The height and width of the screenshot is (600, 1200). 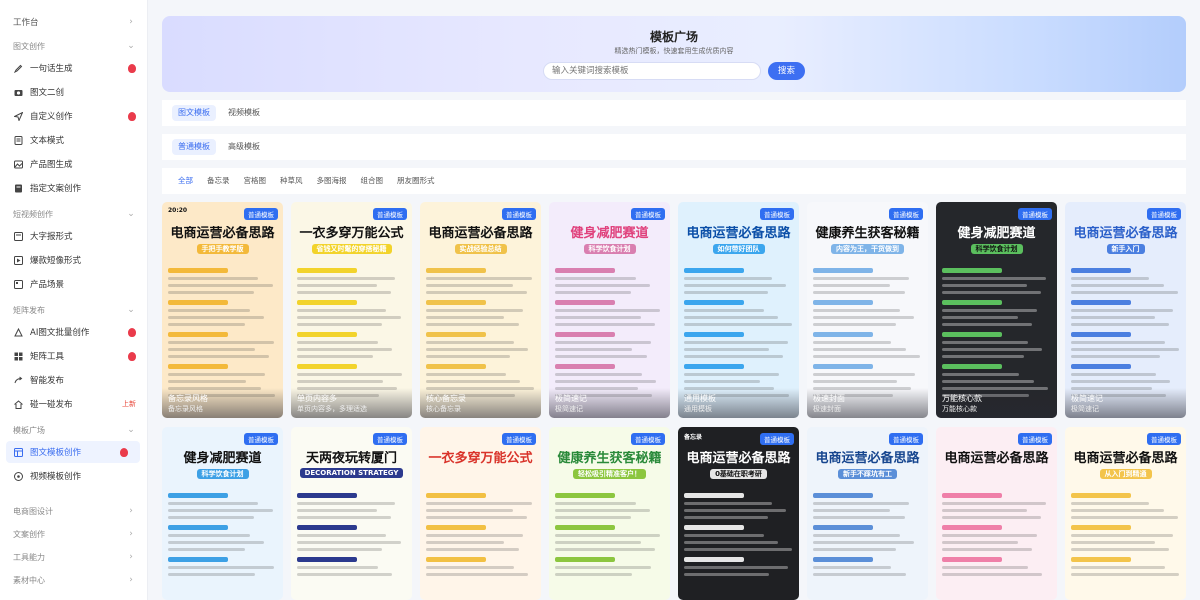 What do you see at coordinates (74, 68) in the screenshot?
I see `sidebar-item-0-0: 一句话生成` at bounding box center [74, 68].